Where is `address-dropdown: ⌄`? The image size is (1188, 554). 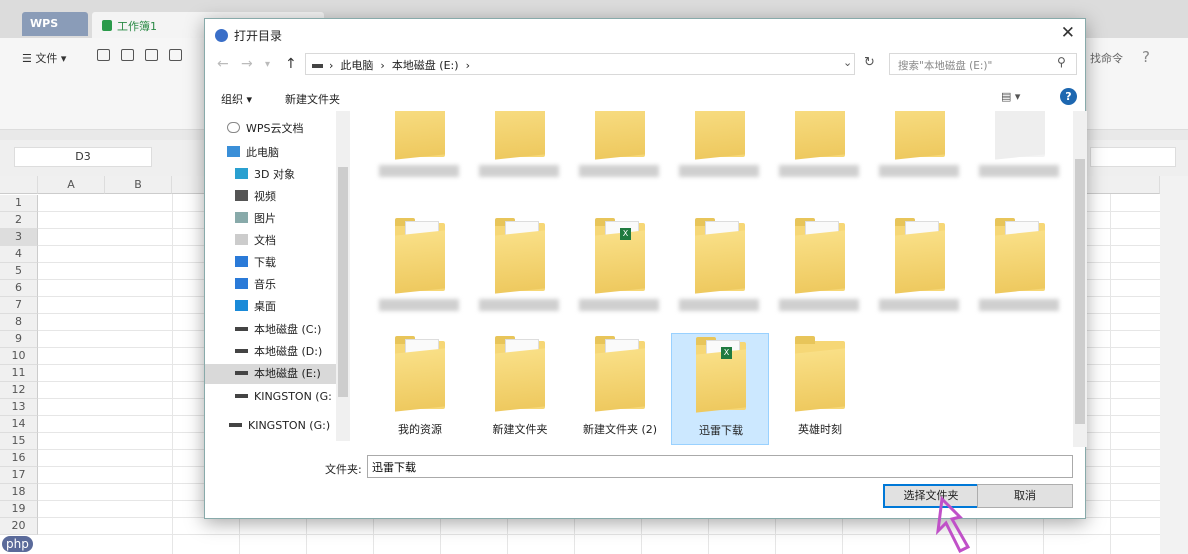
address-dropdown: ⌄ is located at coordinates (847, 62).